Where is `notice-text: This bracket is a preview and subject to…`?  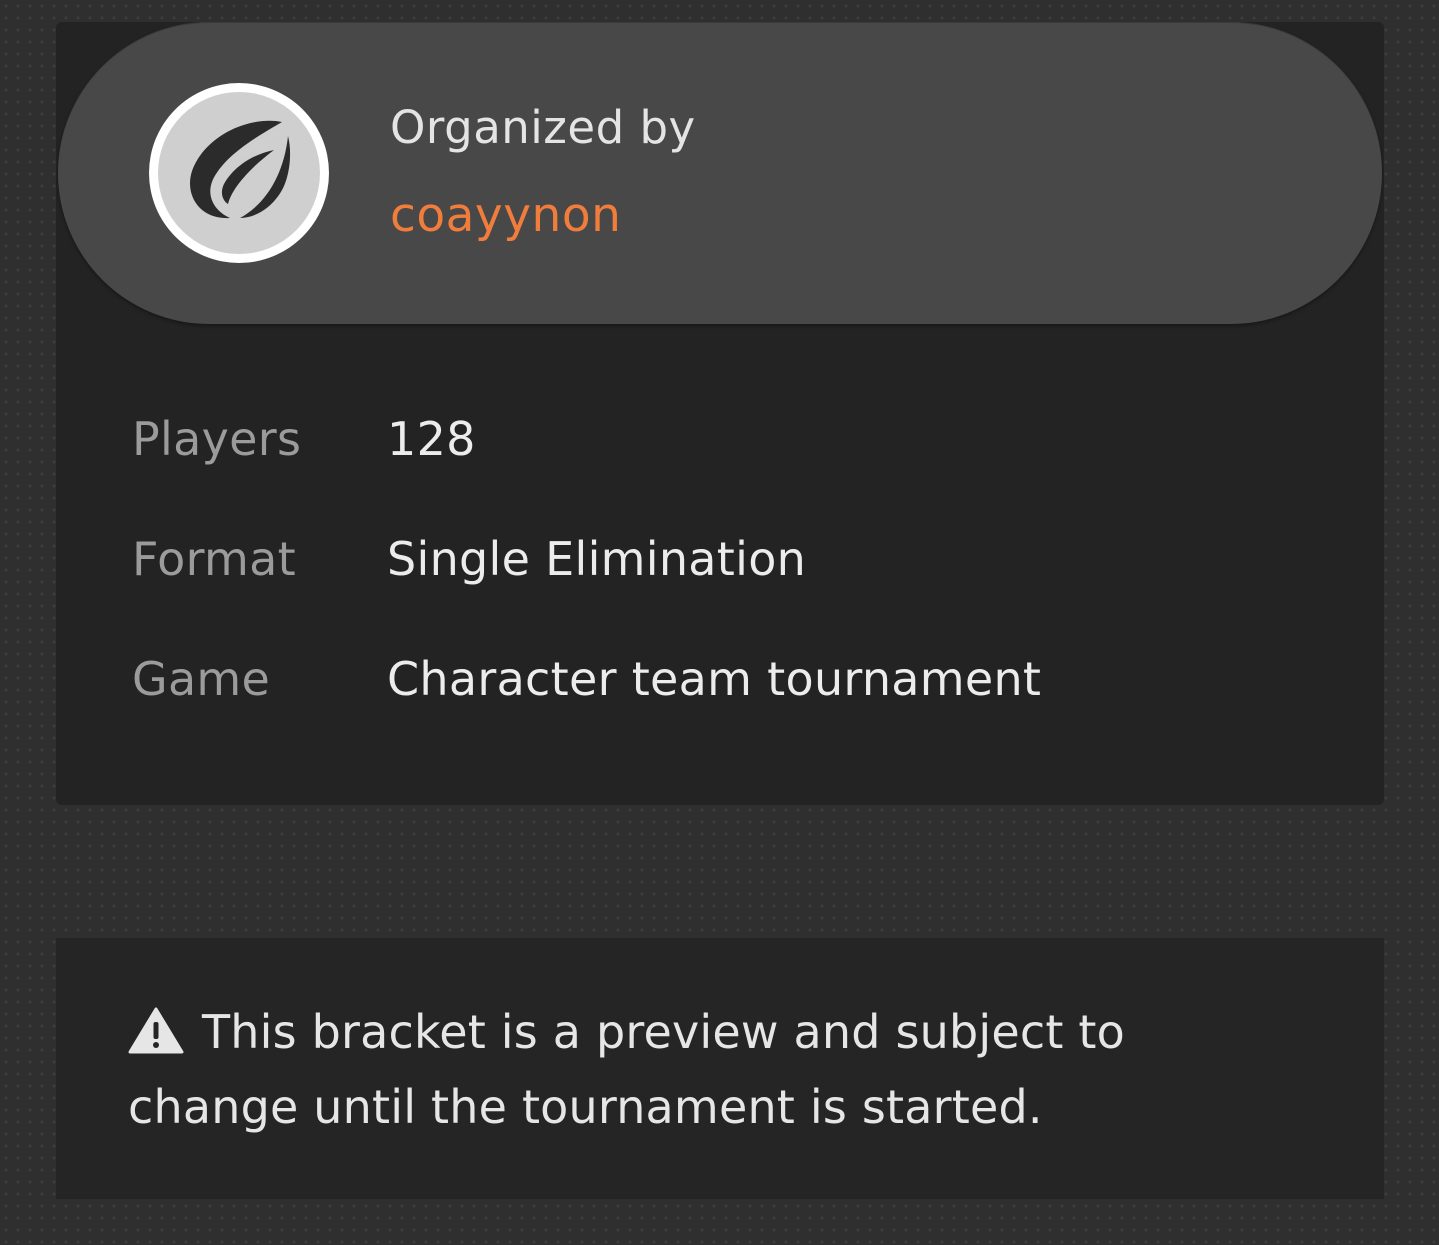
notice-text: This bracket is a preview and subject to… is located at coordinates (718, 1070).